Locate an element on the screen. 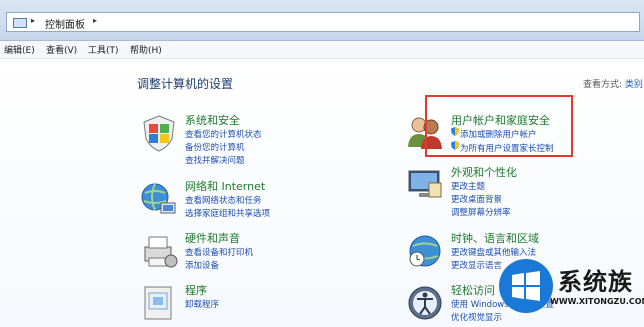 The height and width of the screenshot is (327, 644). ease-of-access-icon is located at coordinates (425, 303).